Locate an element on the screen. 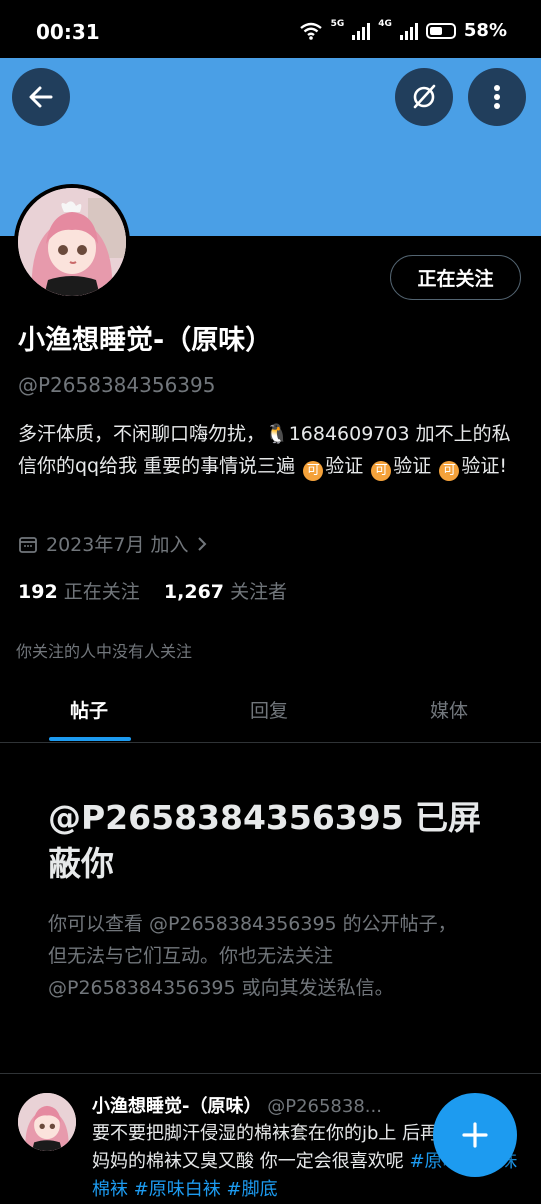 This screenshot has height=1204, width=541. battery-icon is located at coordinates (440, 30).